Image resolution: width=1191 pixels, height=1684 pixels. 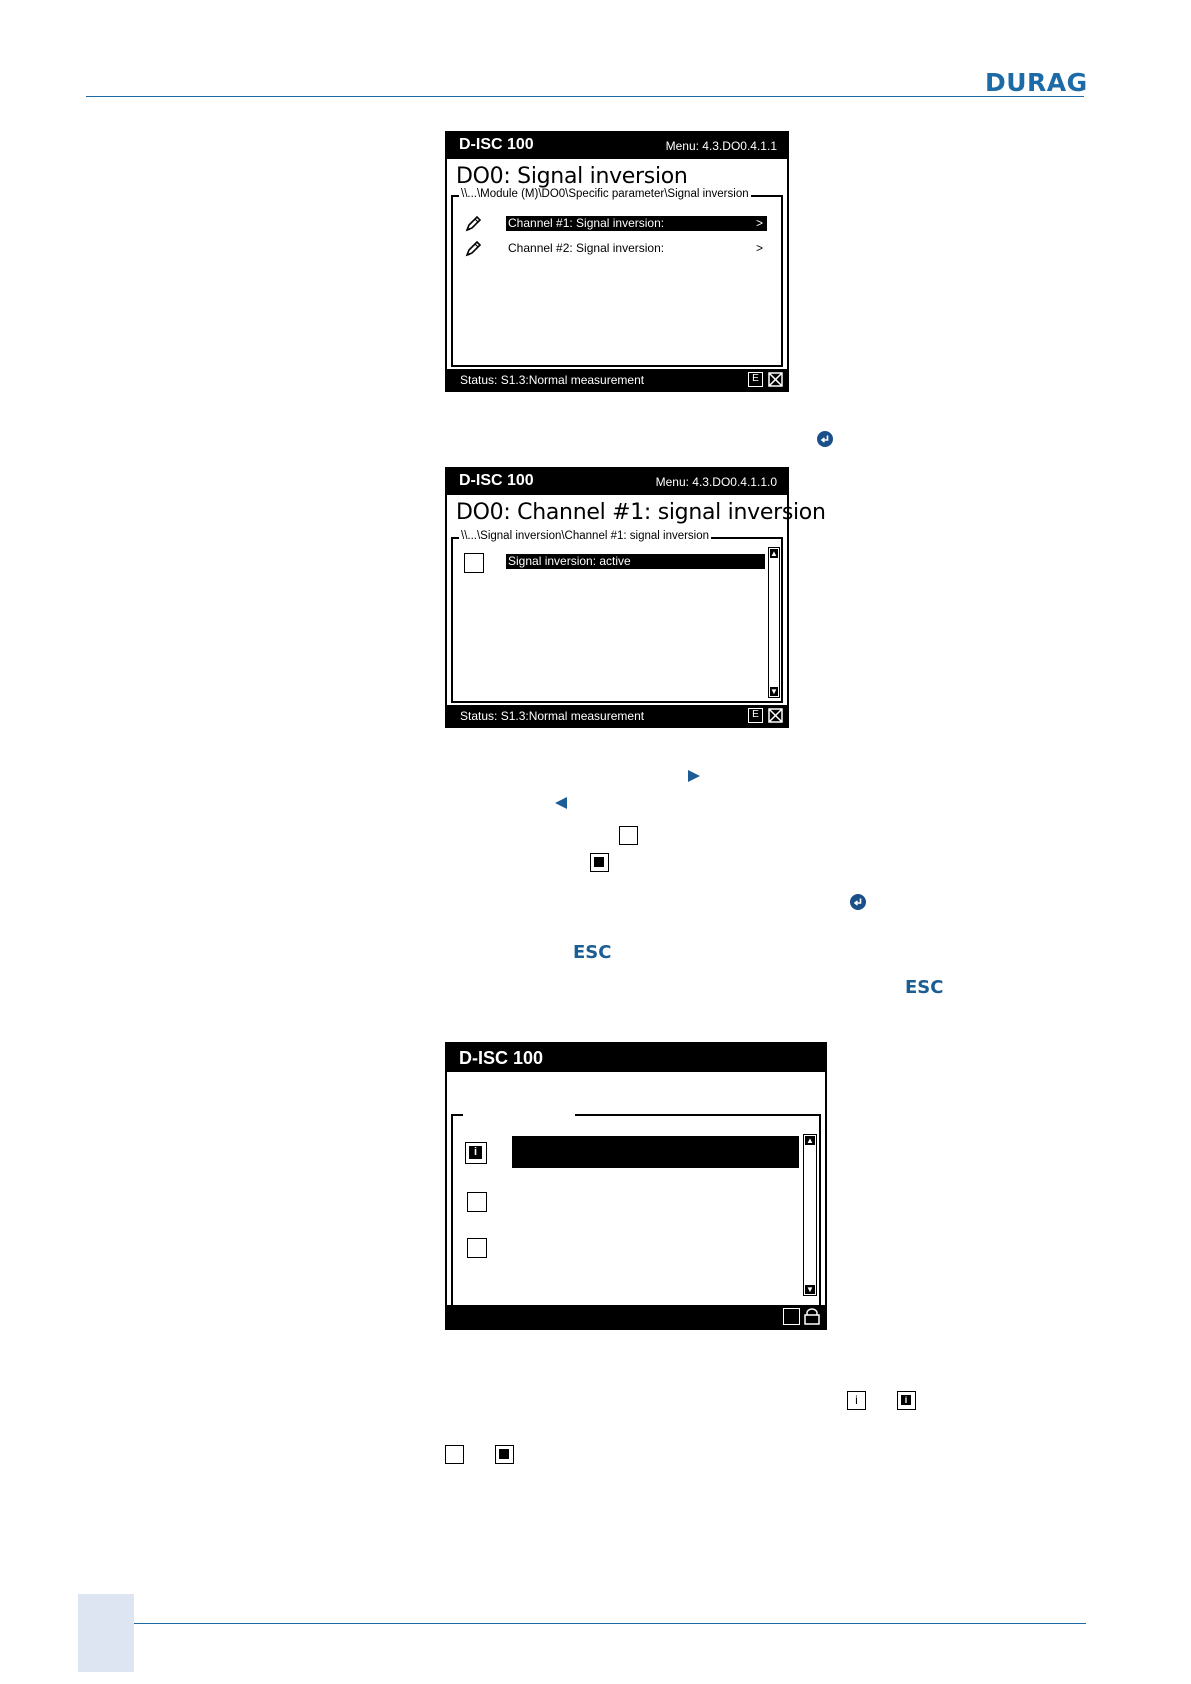 What do you see at coordinates (856, 1400) in the screenshot?
I see `info-empty-icon: i` at bounding box center [856, 1400].